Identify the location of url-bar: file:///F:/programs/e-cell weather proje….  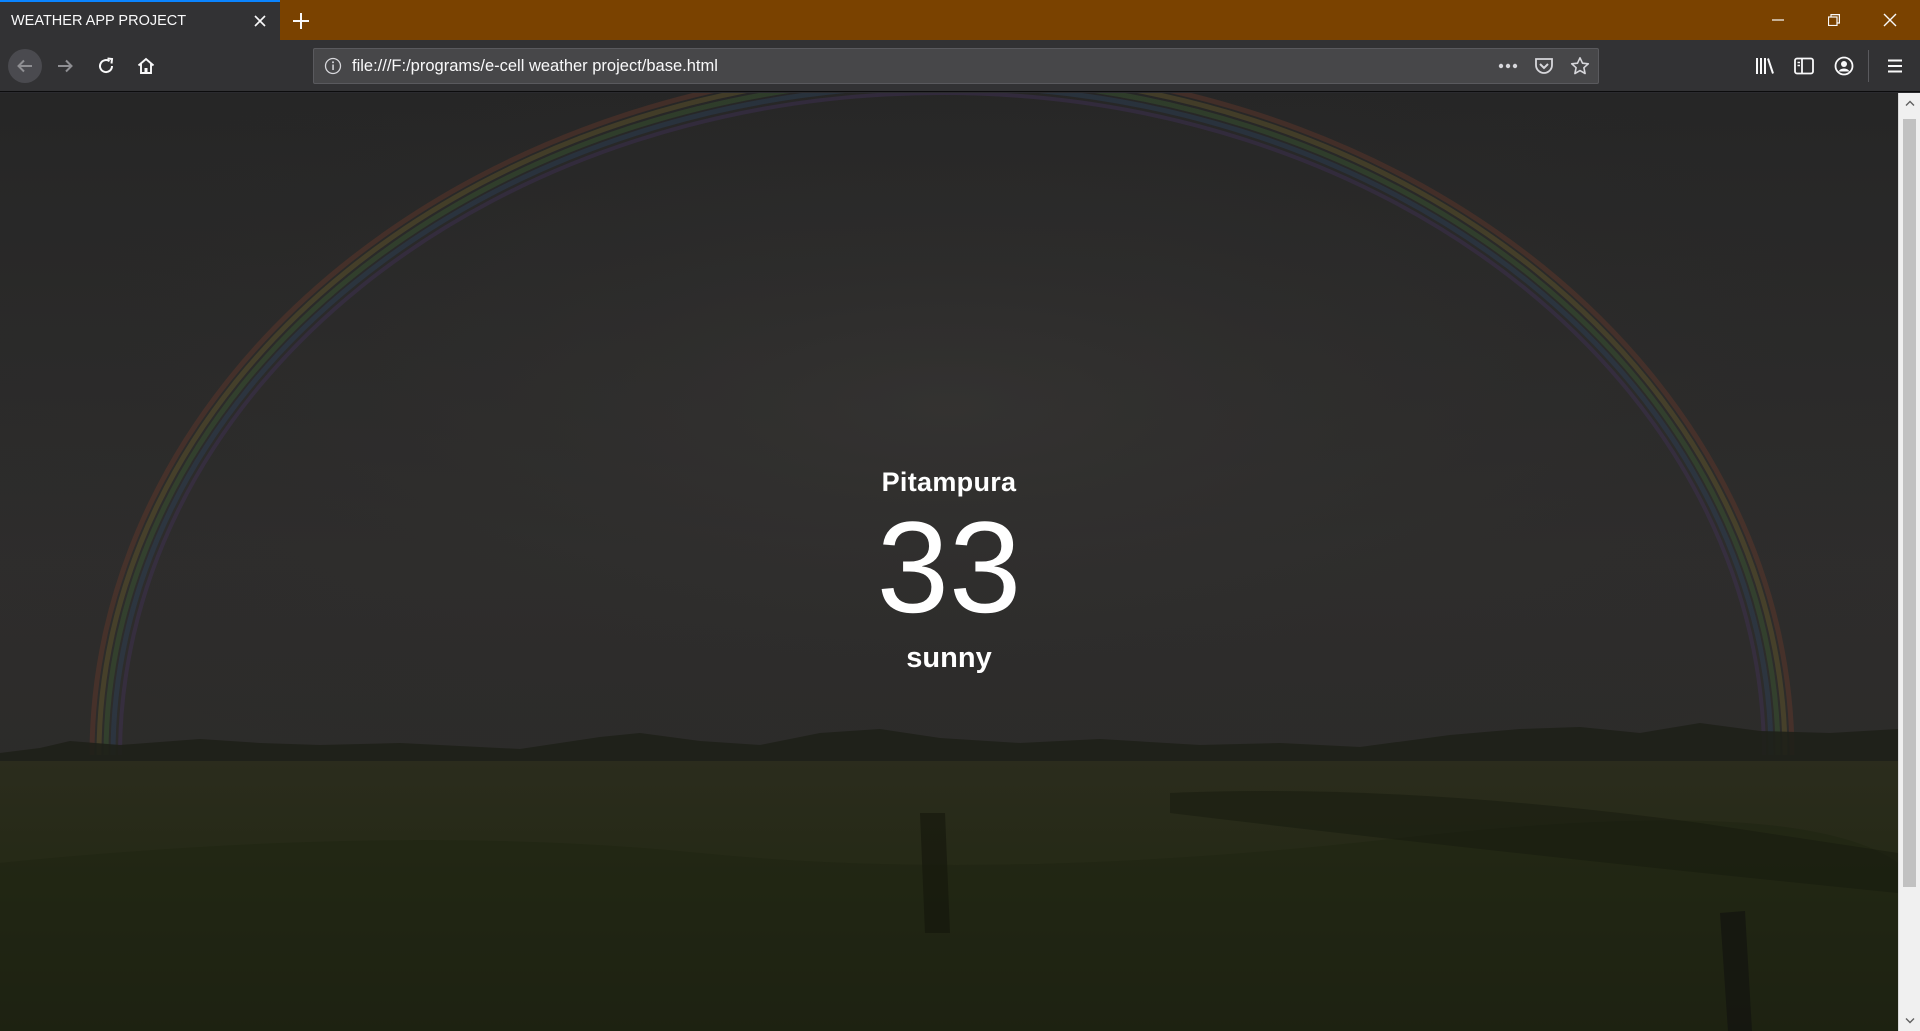
(956, 66).